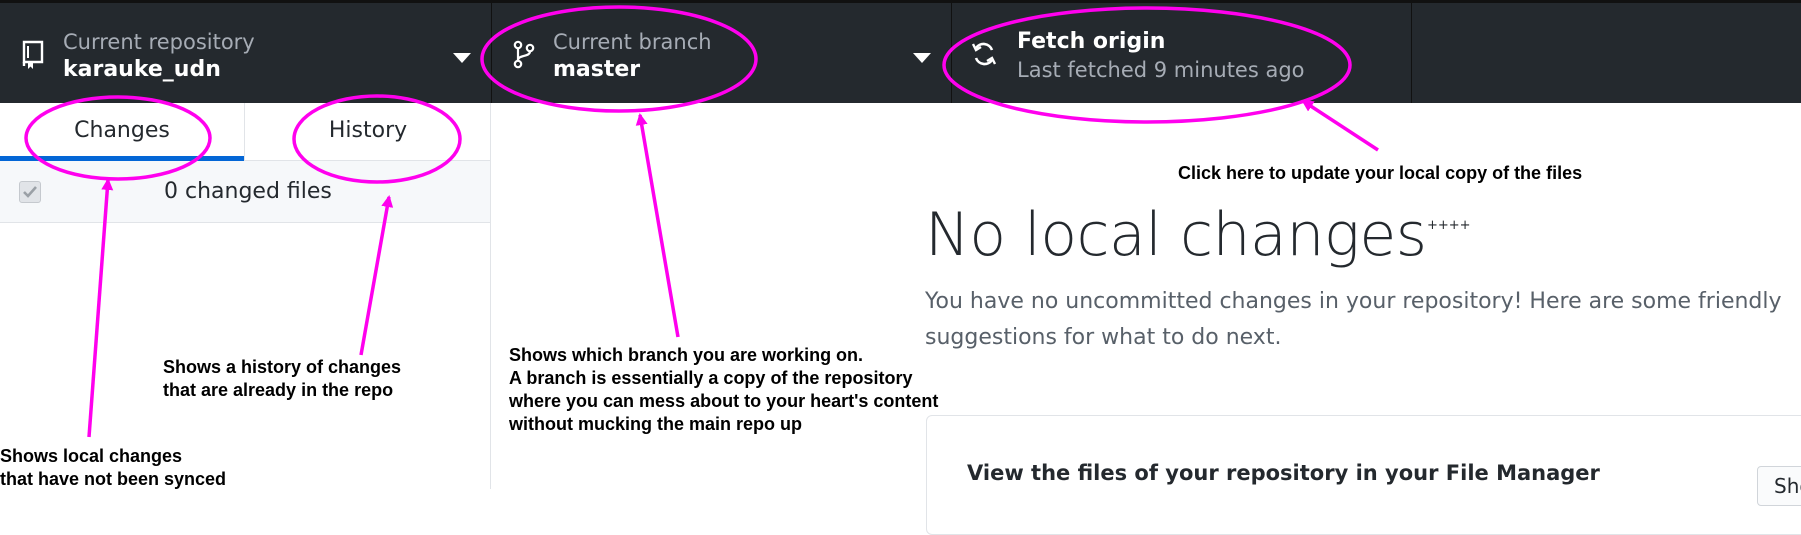 This screenshot has width=1801, height=535. Describe the element at coordinates (1091, 41) in the screenshot. I see `fetch-title: Fetch origin` at that location.